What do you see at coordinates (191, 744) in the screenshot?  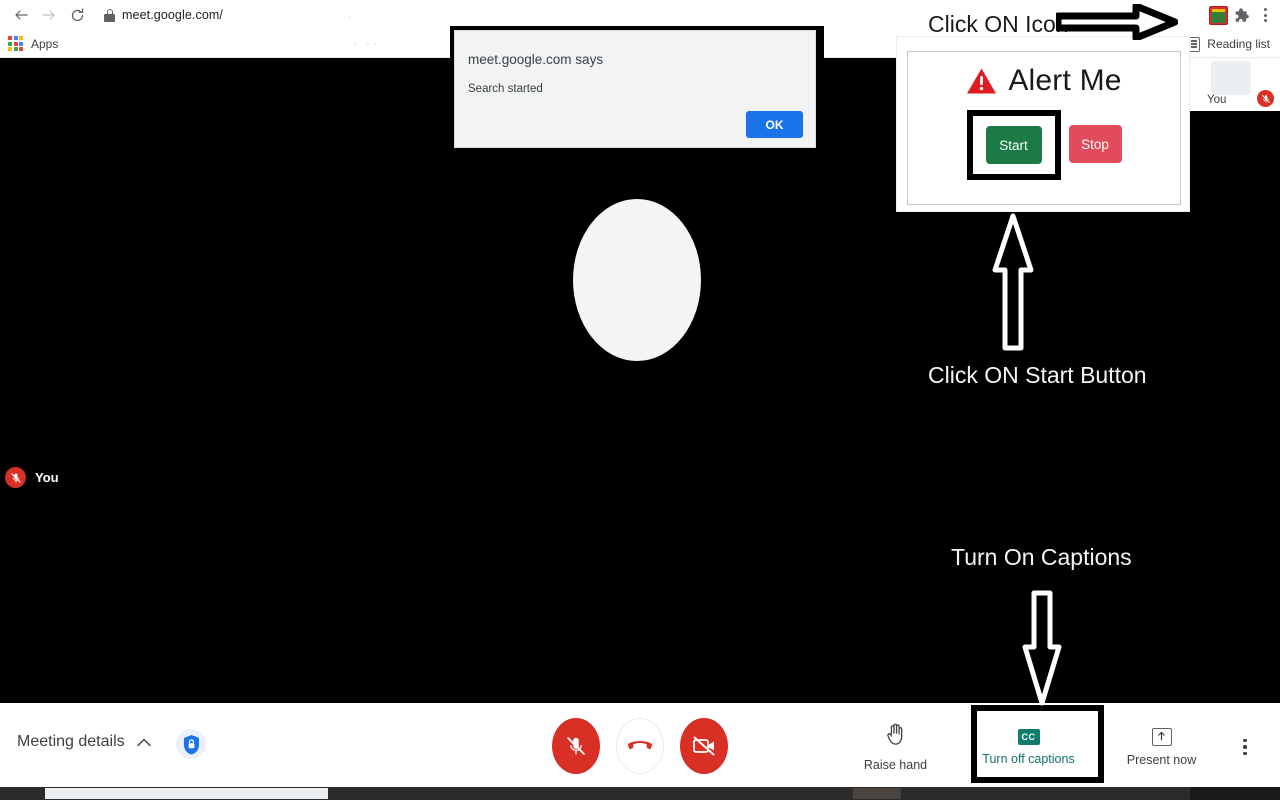 I see `shield-lock-icon` at bounding box center [191, 744].